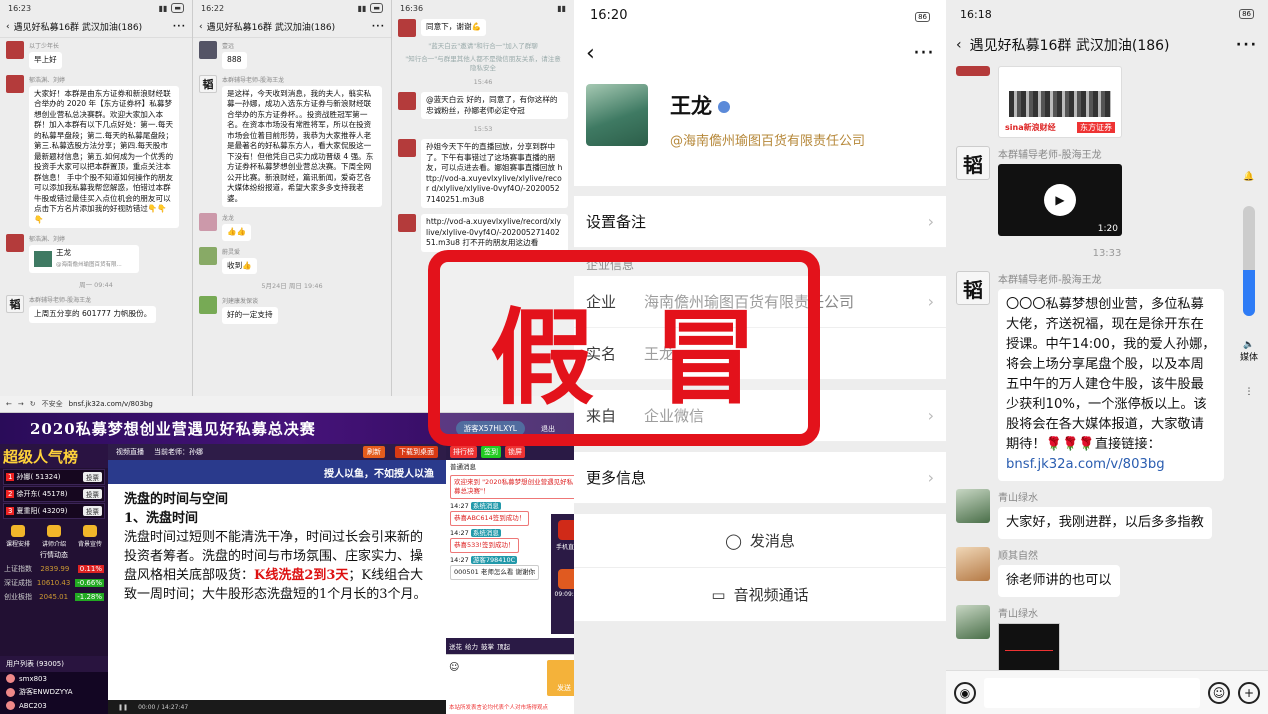 The width and height of the screenshot is (1268, 714). Describe the element at coordinates (515, 452) in the screenshot. I see `tab-lock: 锁屏` at that location.